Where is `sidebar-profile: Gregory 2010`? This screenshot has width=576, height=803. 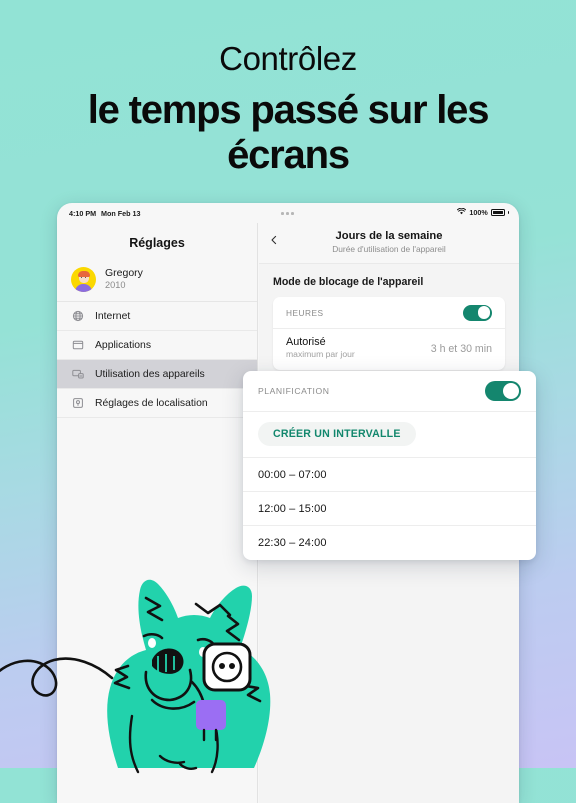
sidebar-profile: Gregory 2010 is located at coordinates (157, 283).